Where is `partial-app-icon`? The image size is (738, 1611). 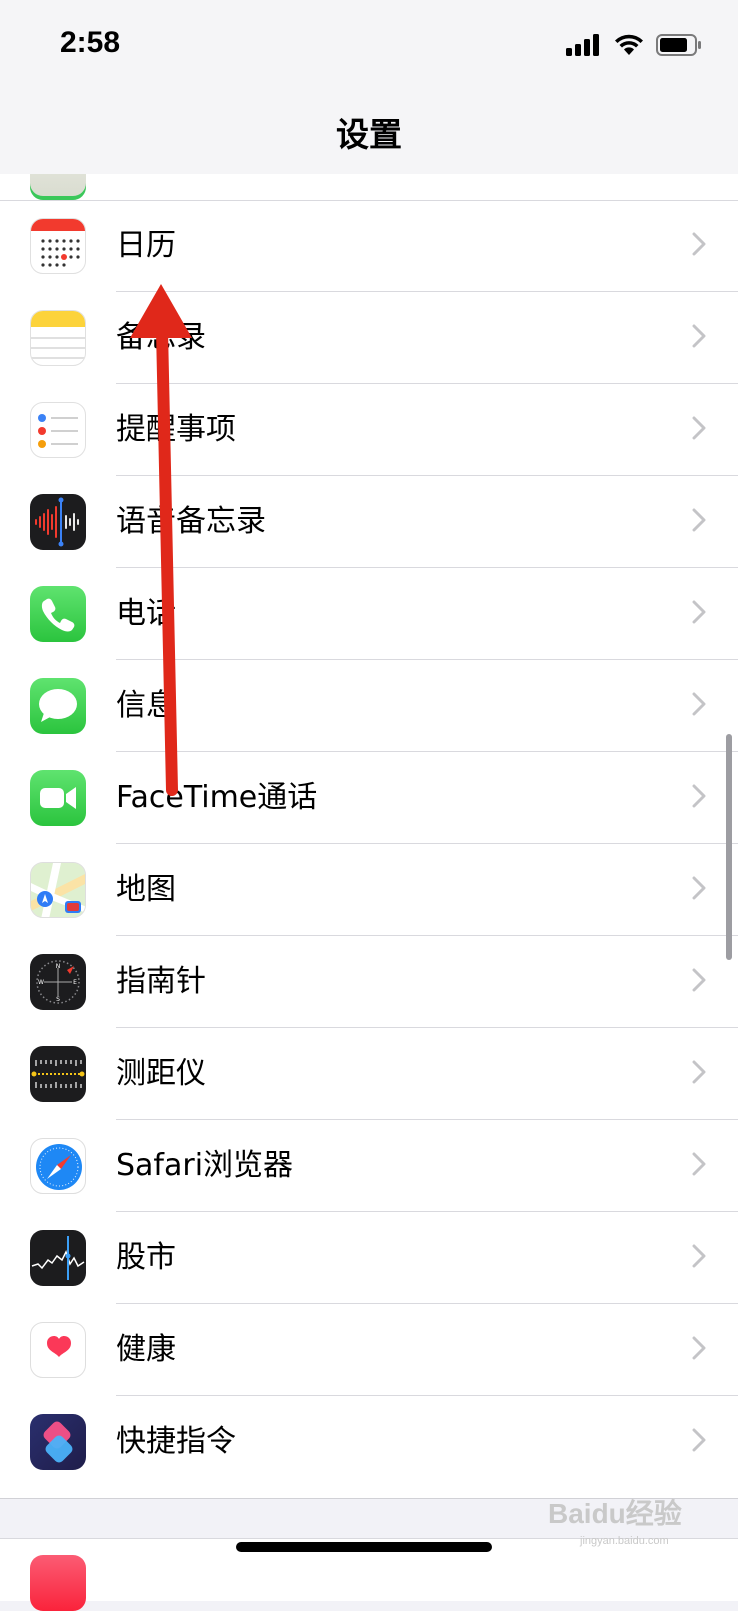
partial-app-icon is located at coordinates (58, 187).